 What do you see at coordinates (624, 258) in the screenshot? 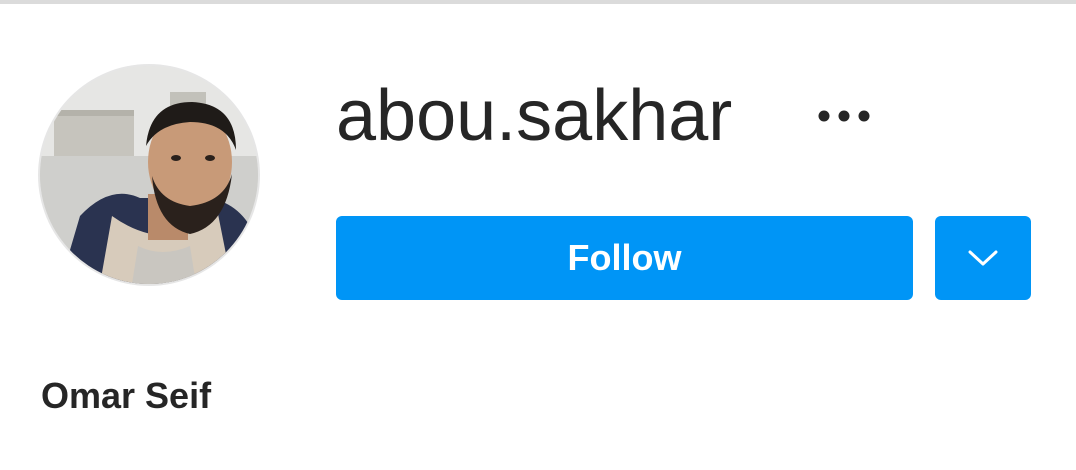
I see `follow-button: Follow` at bounding box center [624, 258].